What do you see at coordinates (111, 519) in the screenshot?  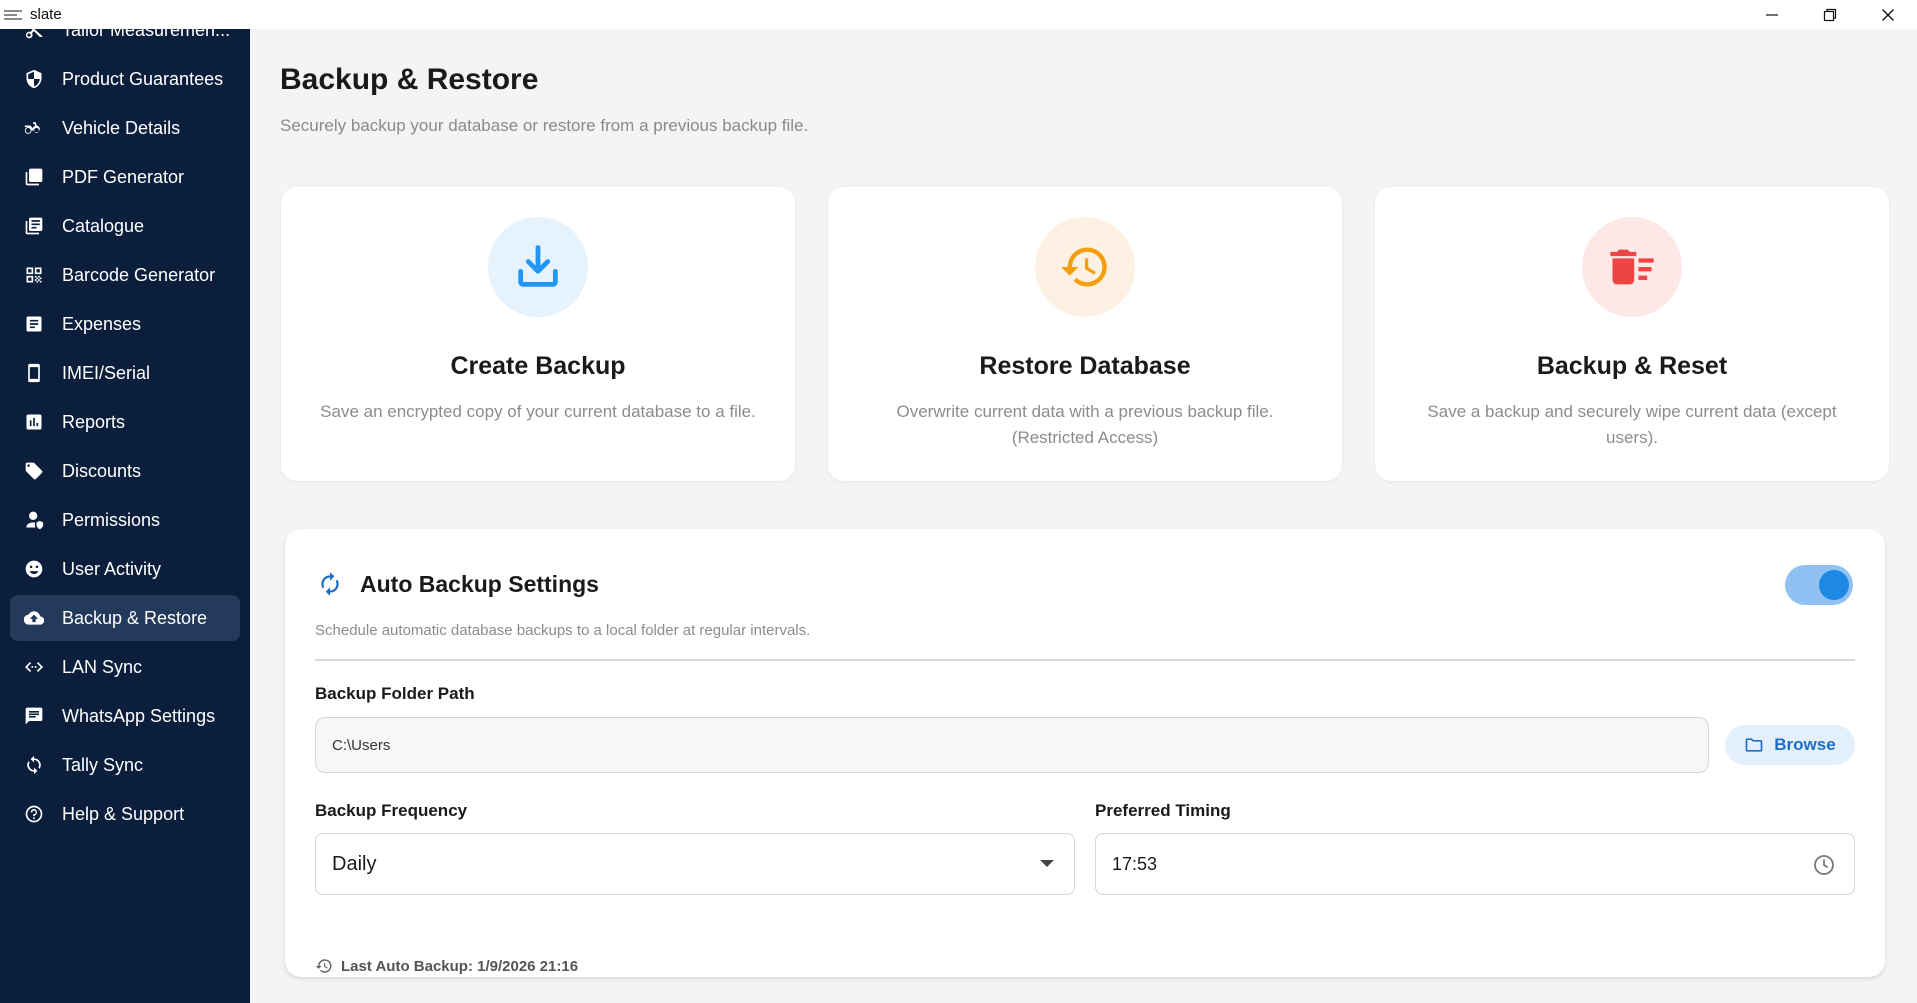 I see `sidebar-item-label: Permissions` at bounding box center [111, 519].